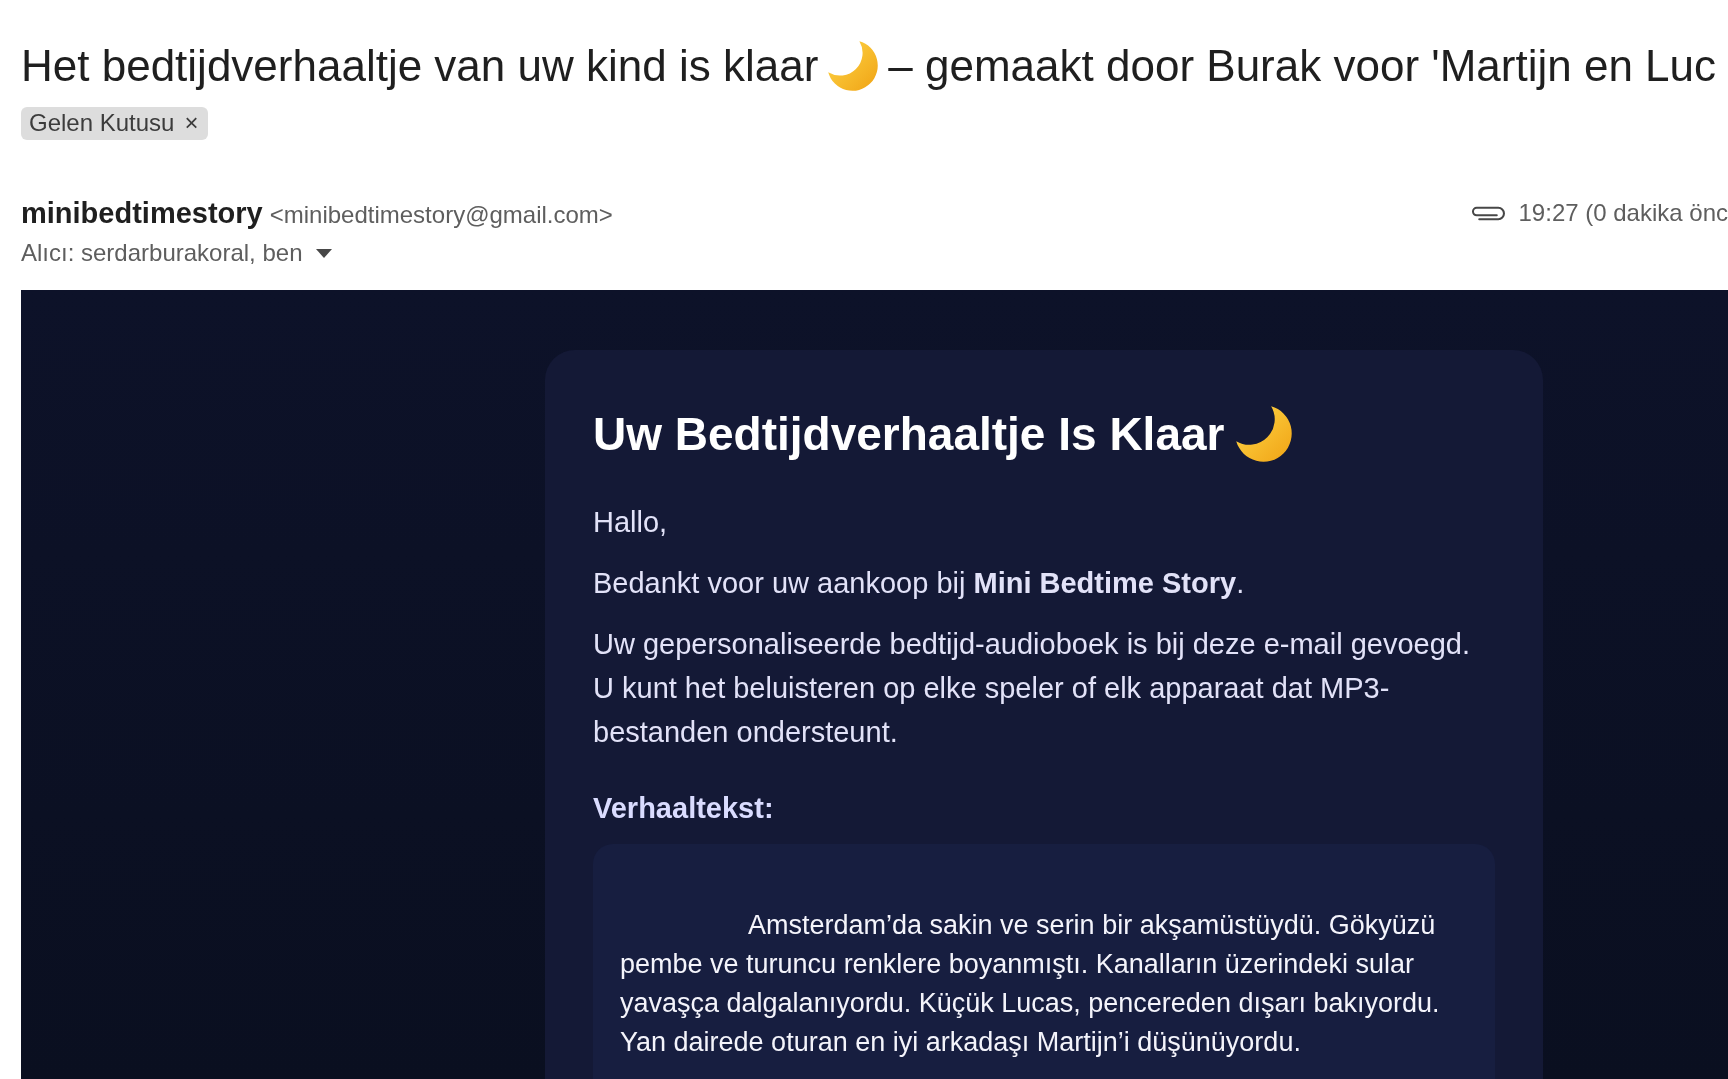 This screenshot has width=1728, height=1079. I want to click on message-heading: Uw Bedtijdverhaaltje Is Klaar, so click(909, 434).